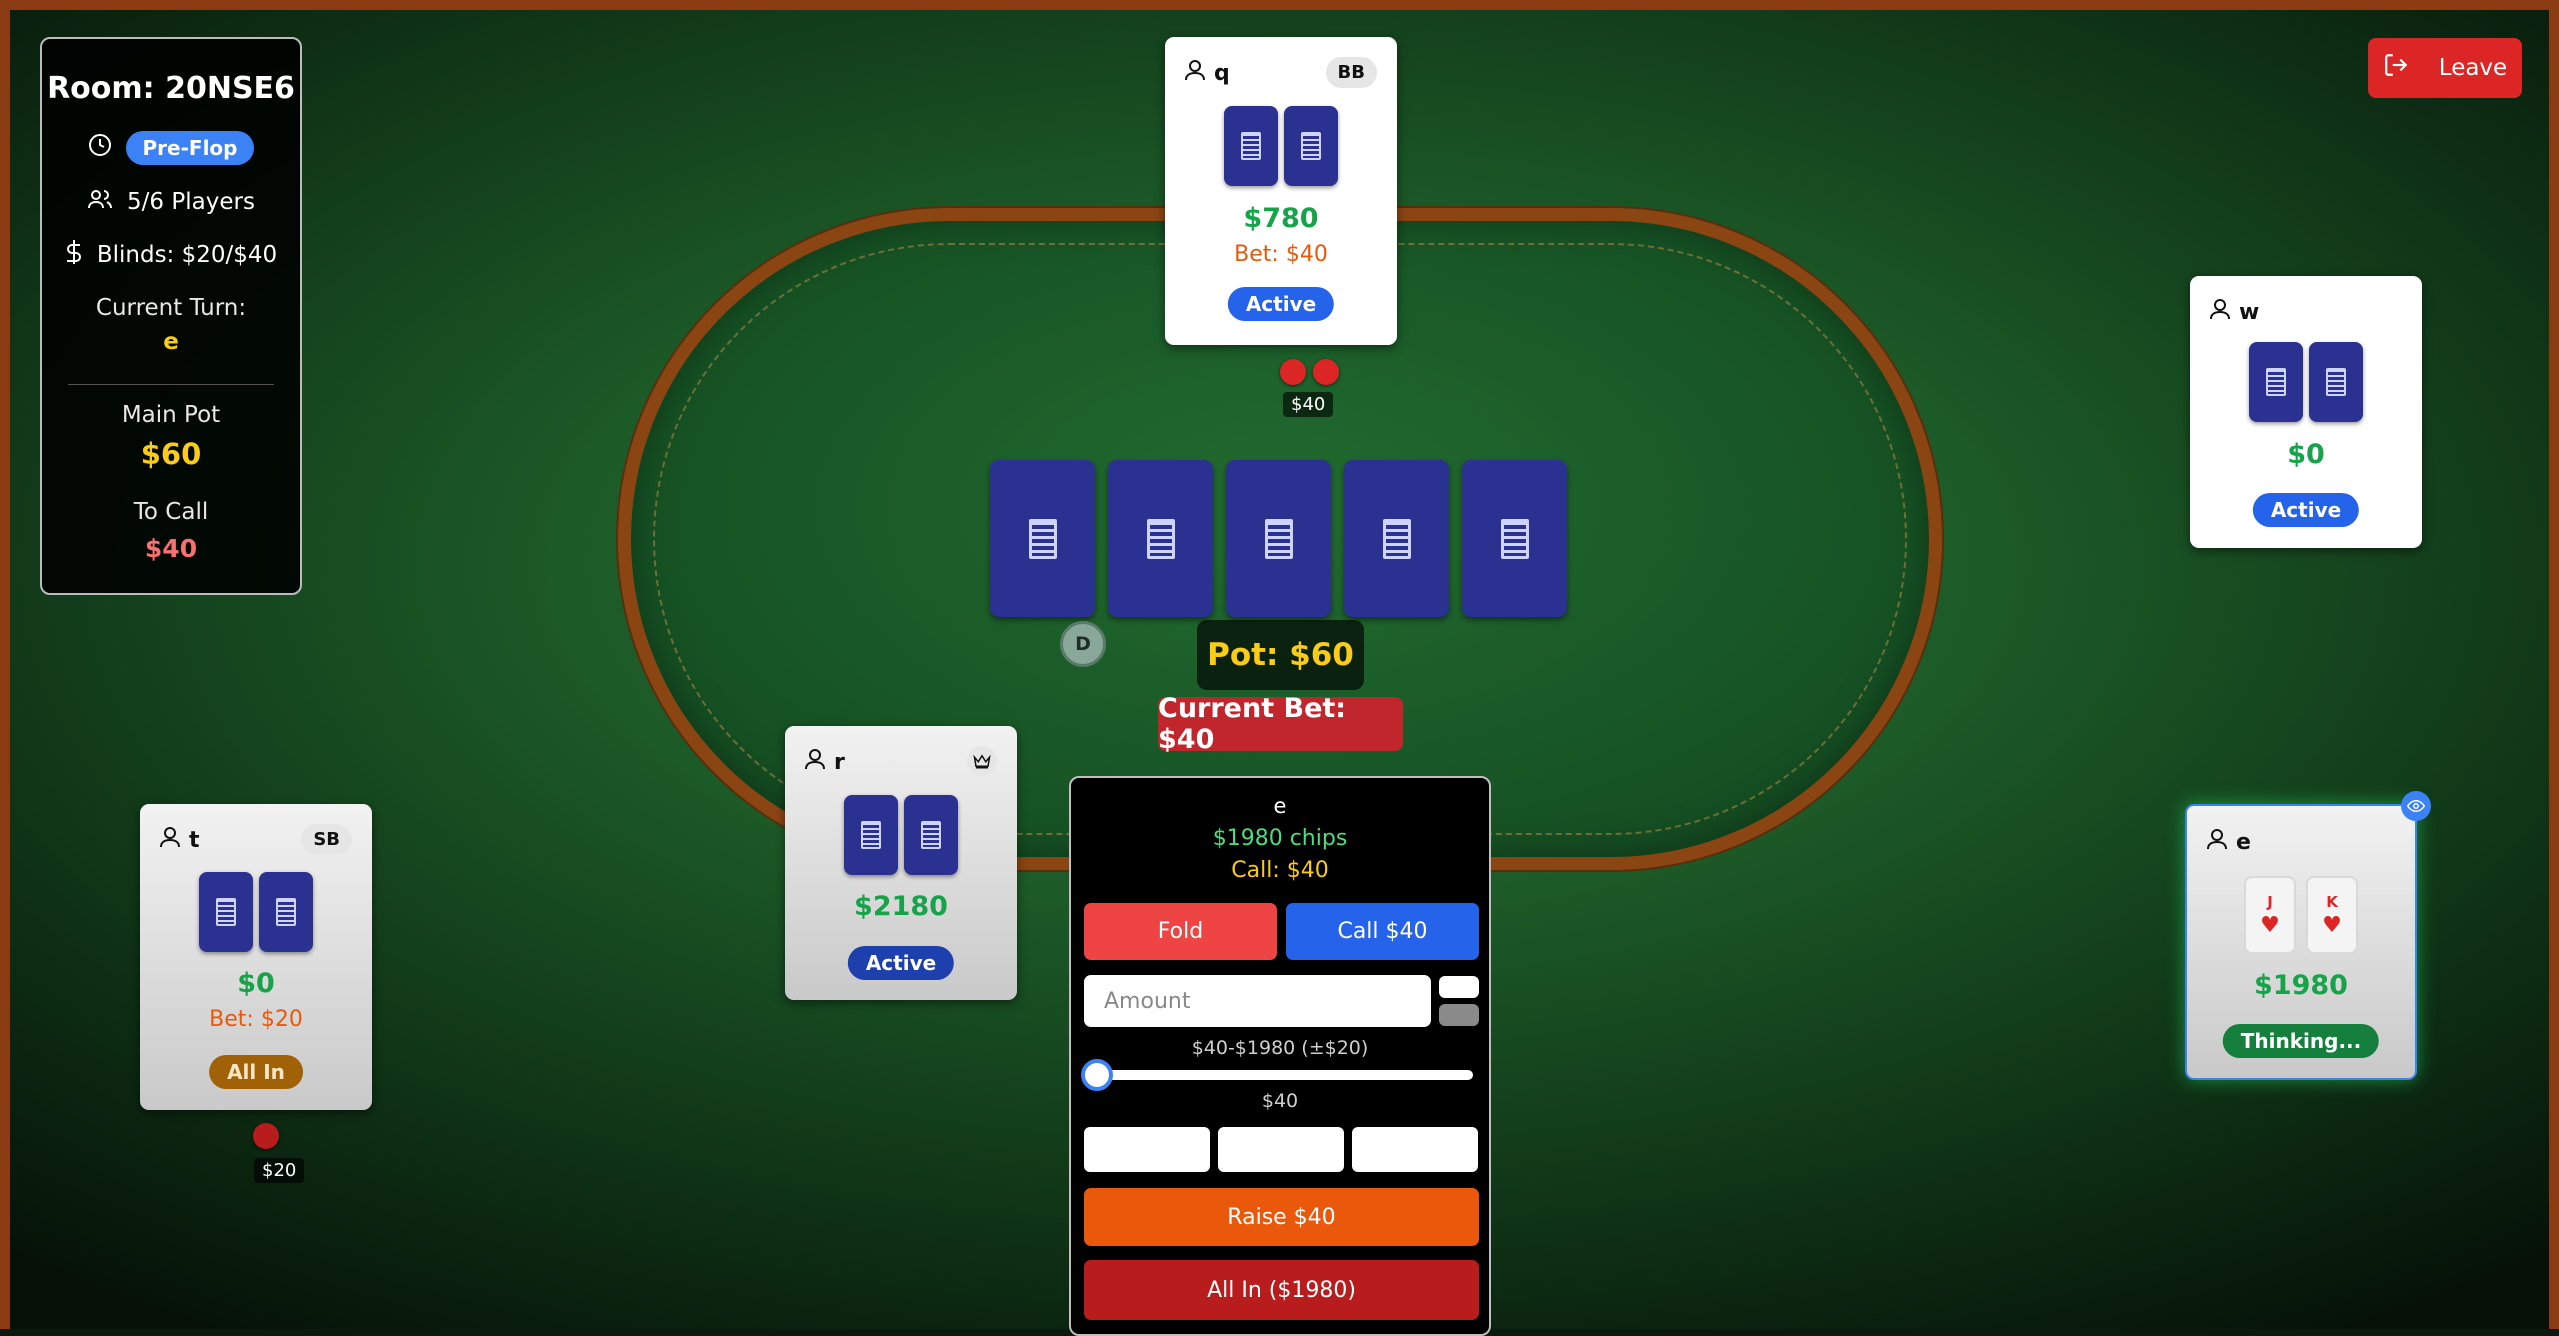 This screenshot has width=2559, height=1336. I want to click on action-call-info: Call: $40, so click(1280, 870).